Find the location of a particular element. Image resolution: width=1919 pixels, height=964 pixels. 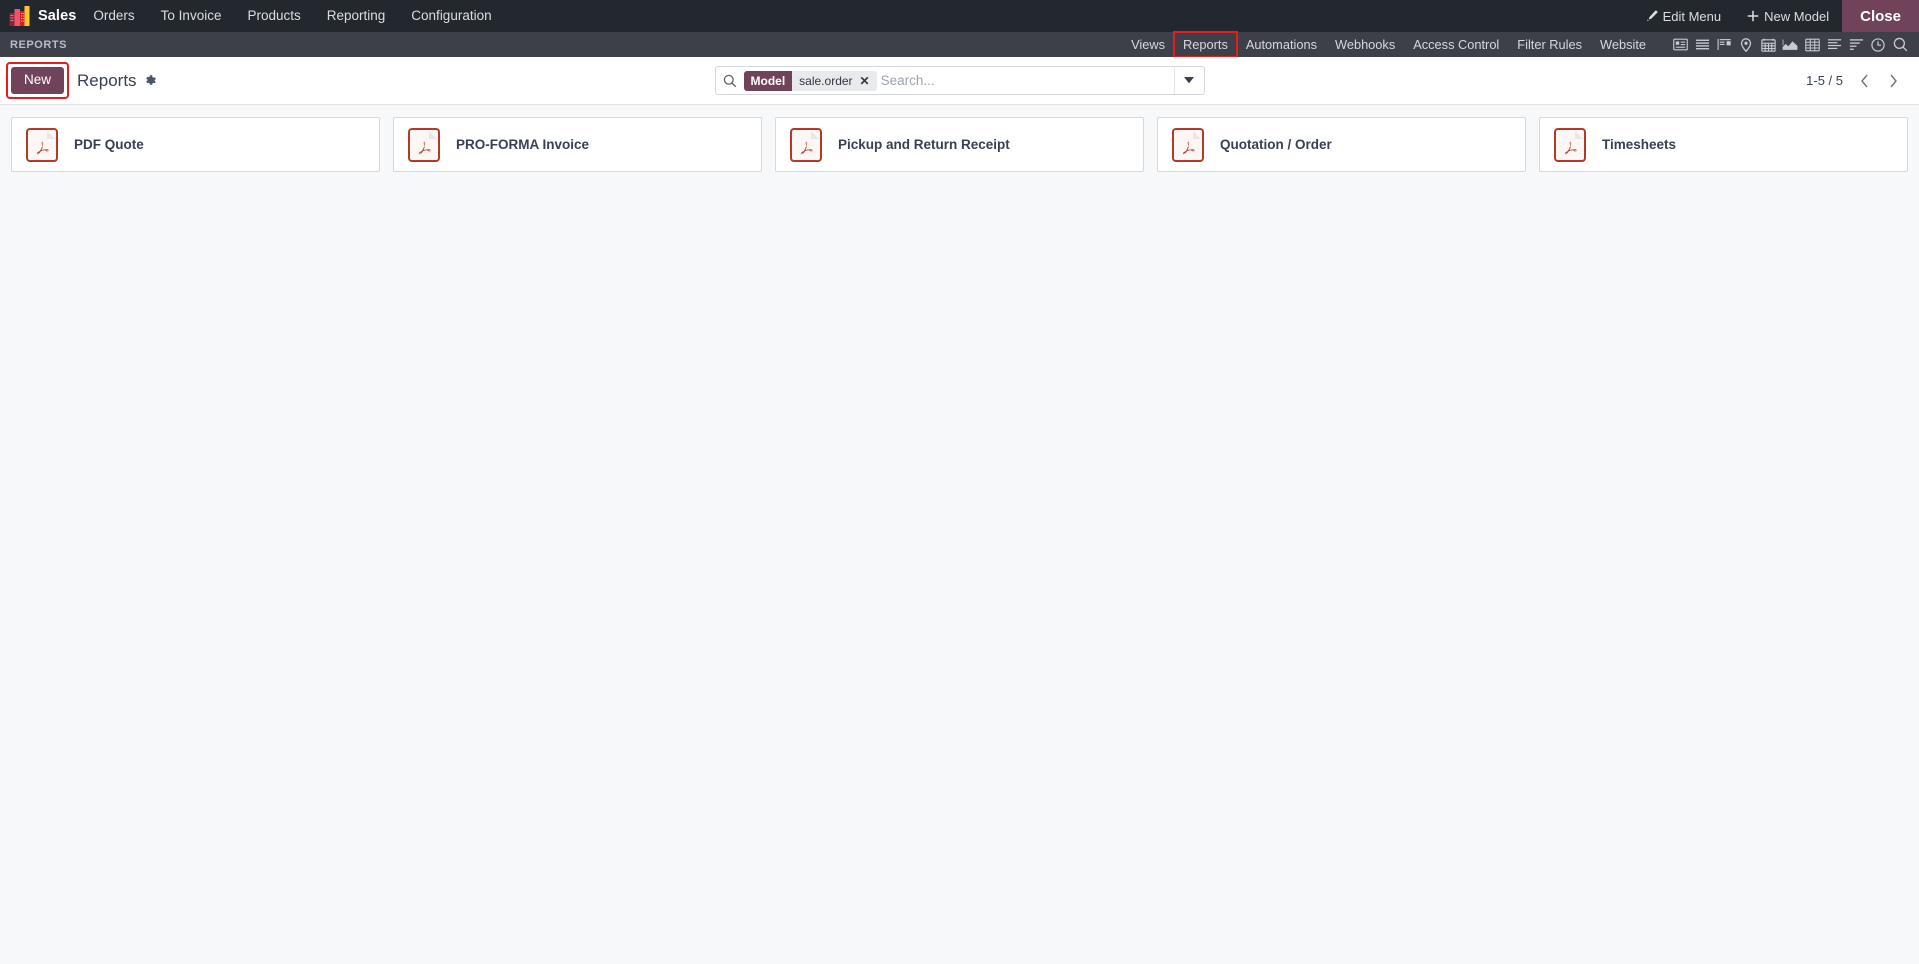

new-button-highlight: New is located at coordinates (37, 80).